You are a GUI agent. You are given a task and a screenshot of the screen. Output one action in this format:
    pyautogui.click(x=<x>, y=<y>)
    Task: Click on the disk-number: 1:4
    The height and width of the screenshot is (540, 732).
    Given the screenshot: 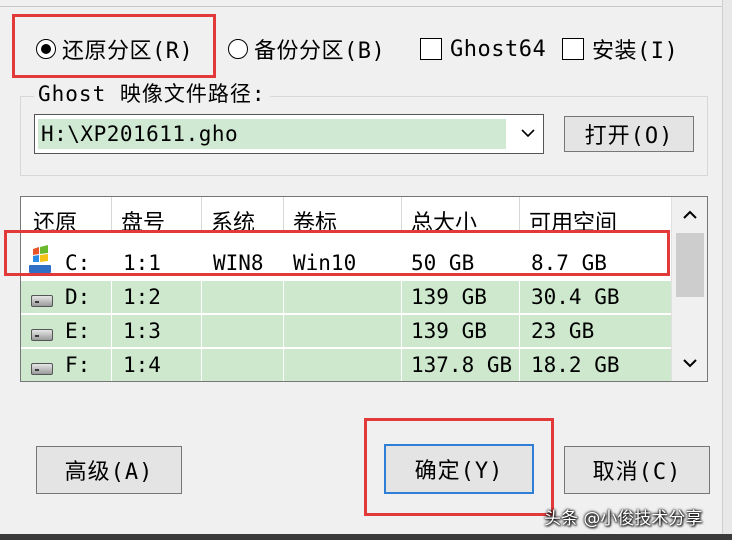 What is the action you would take?
    pyautogui.click(x=142, y=365)
    